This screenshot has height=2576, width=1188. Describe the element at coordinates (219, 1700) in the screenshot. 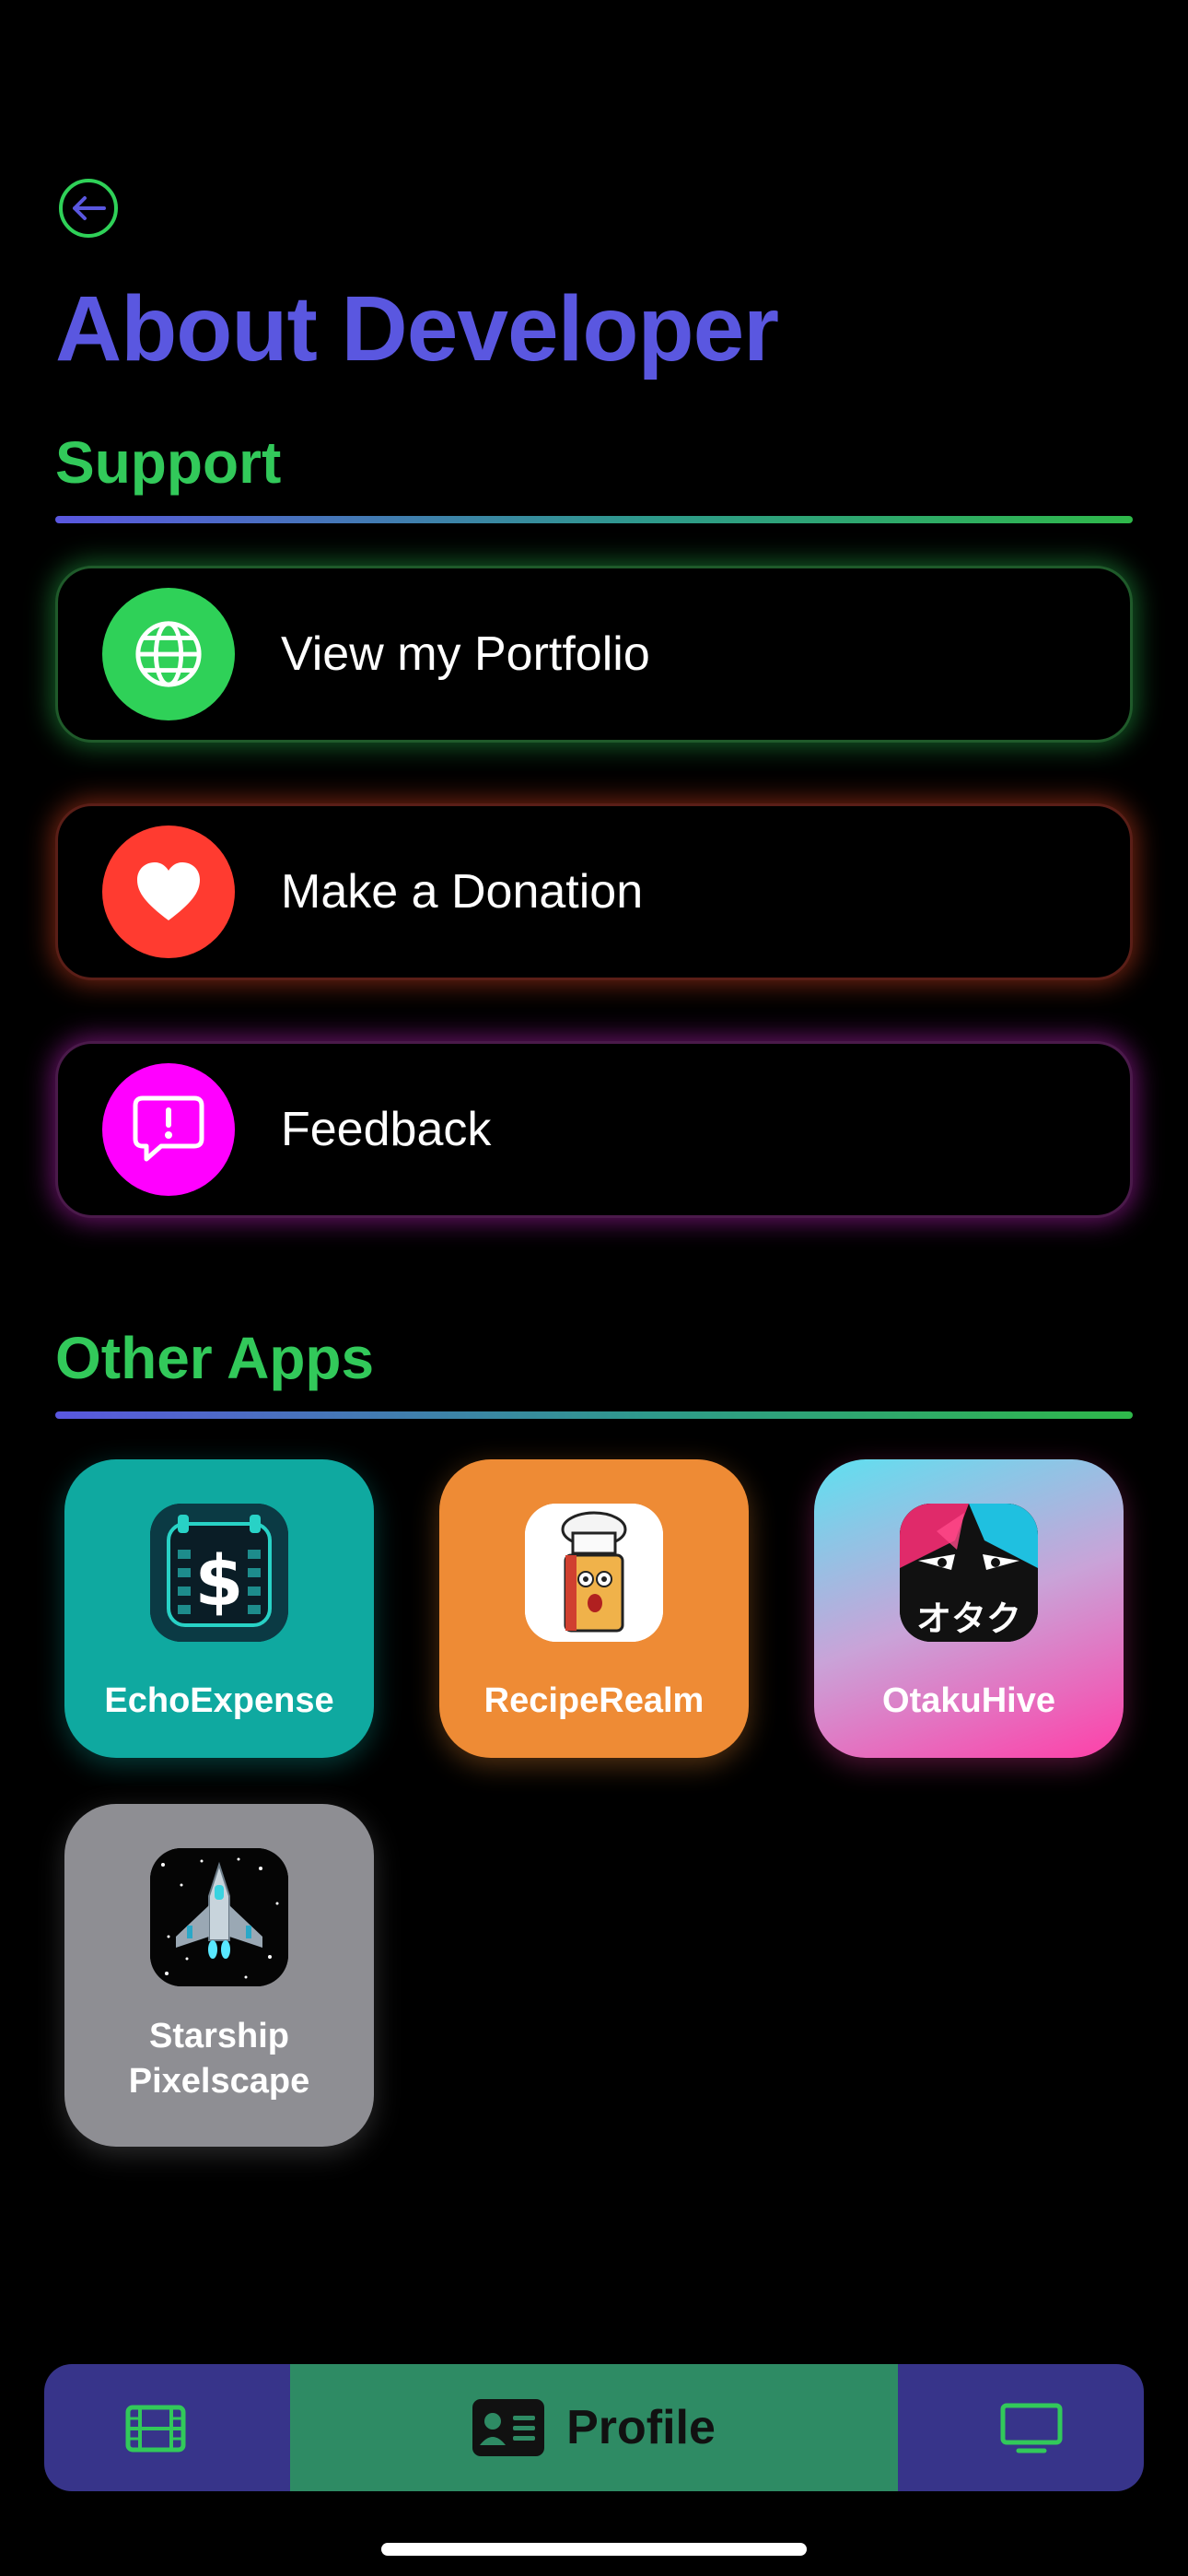

I see `app-name-echoexpense: EchoExpense` at that location.